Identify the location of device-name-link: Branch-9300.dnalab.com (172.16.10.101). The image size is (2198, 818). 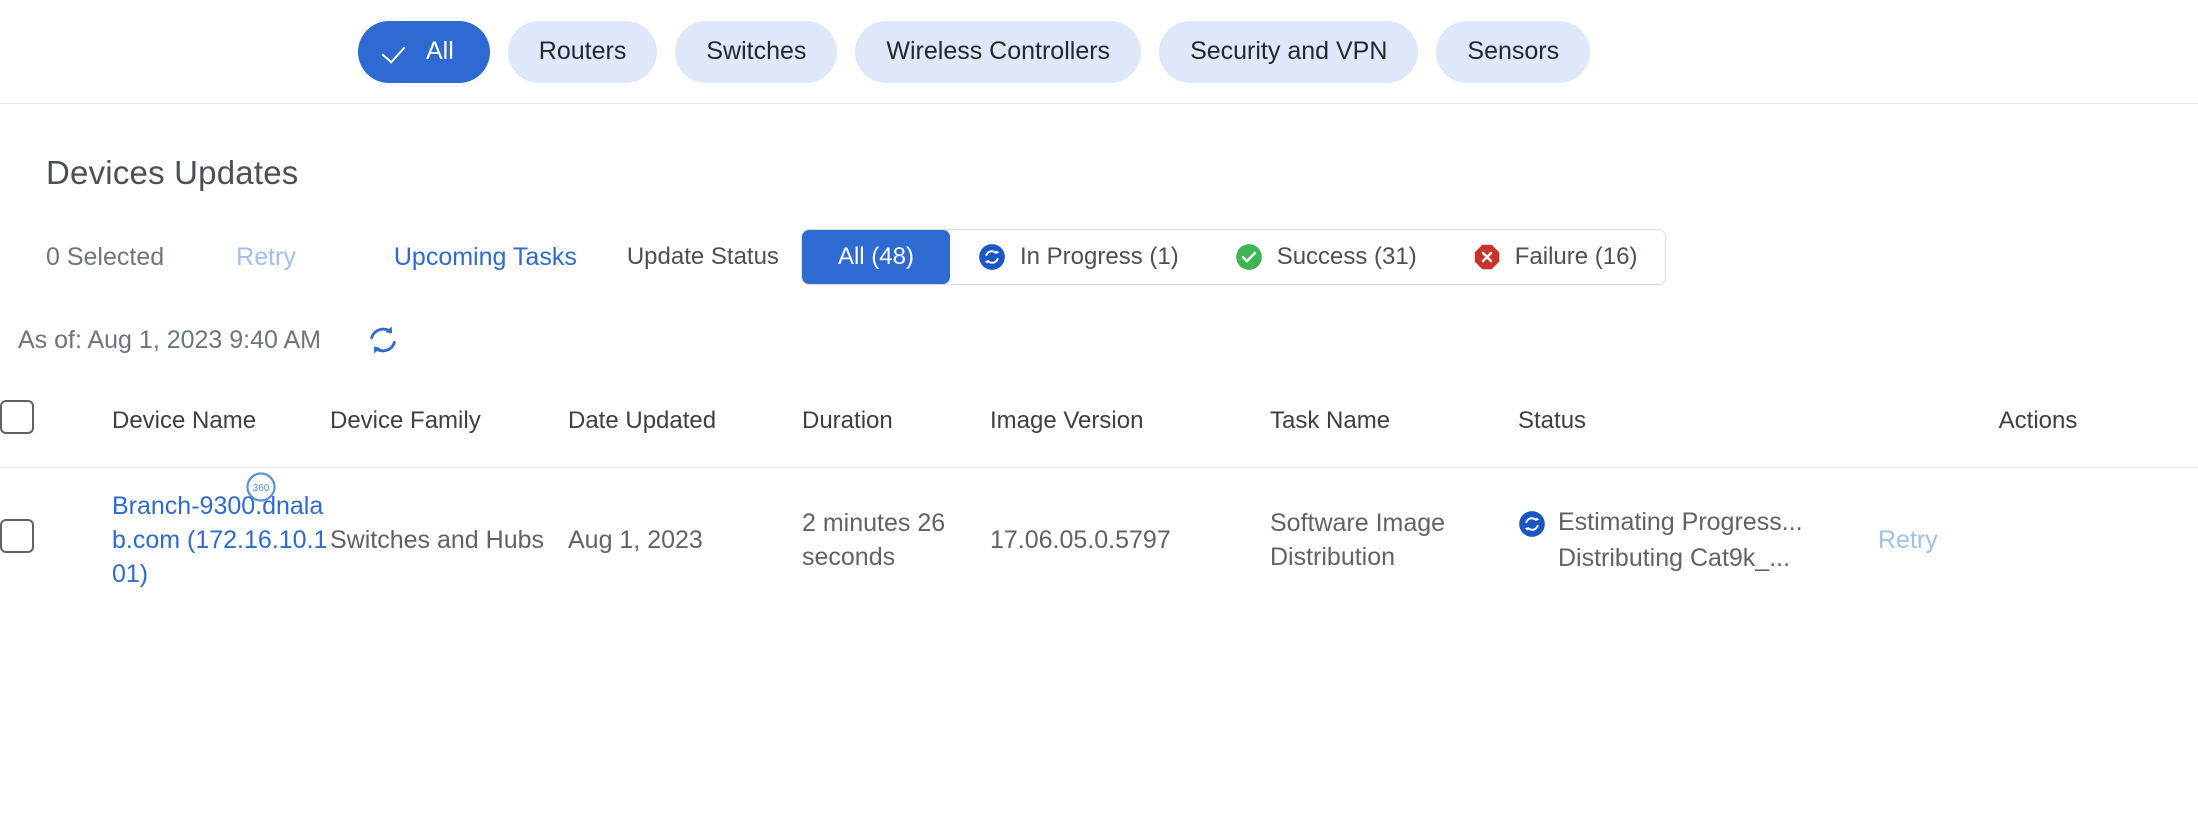
(219, 540).